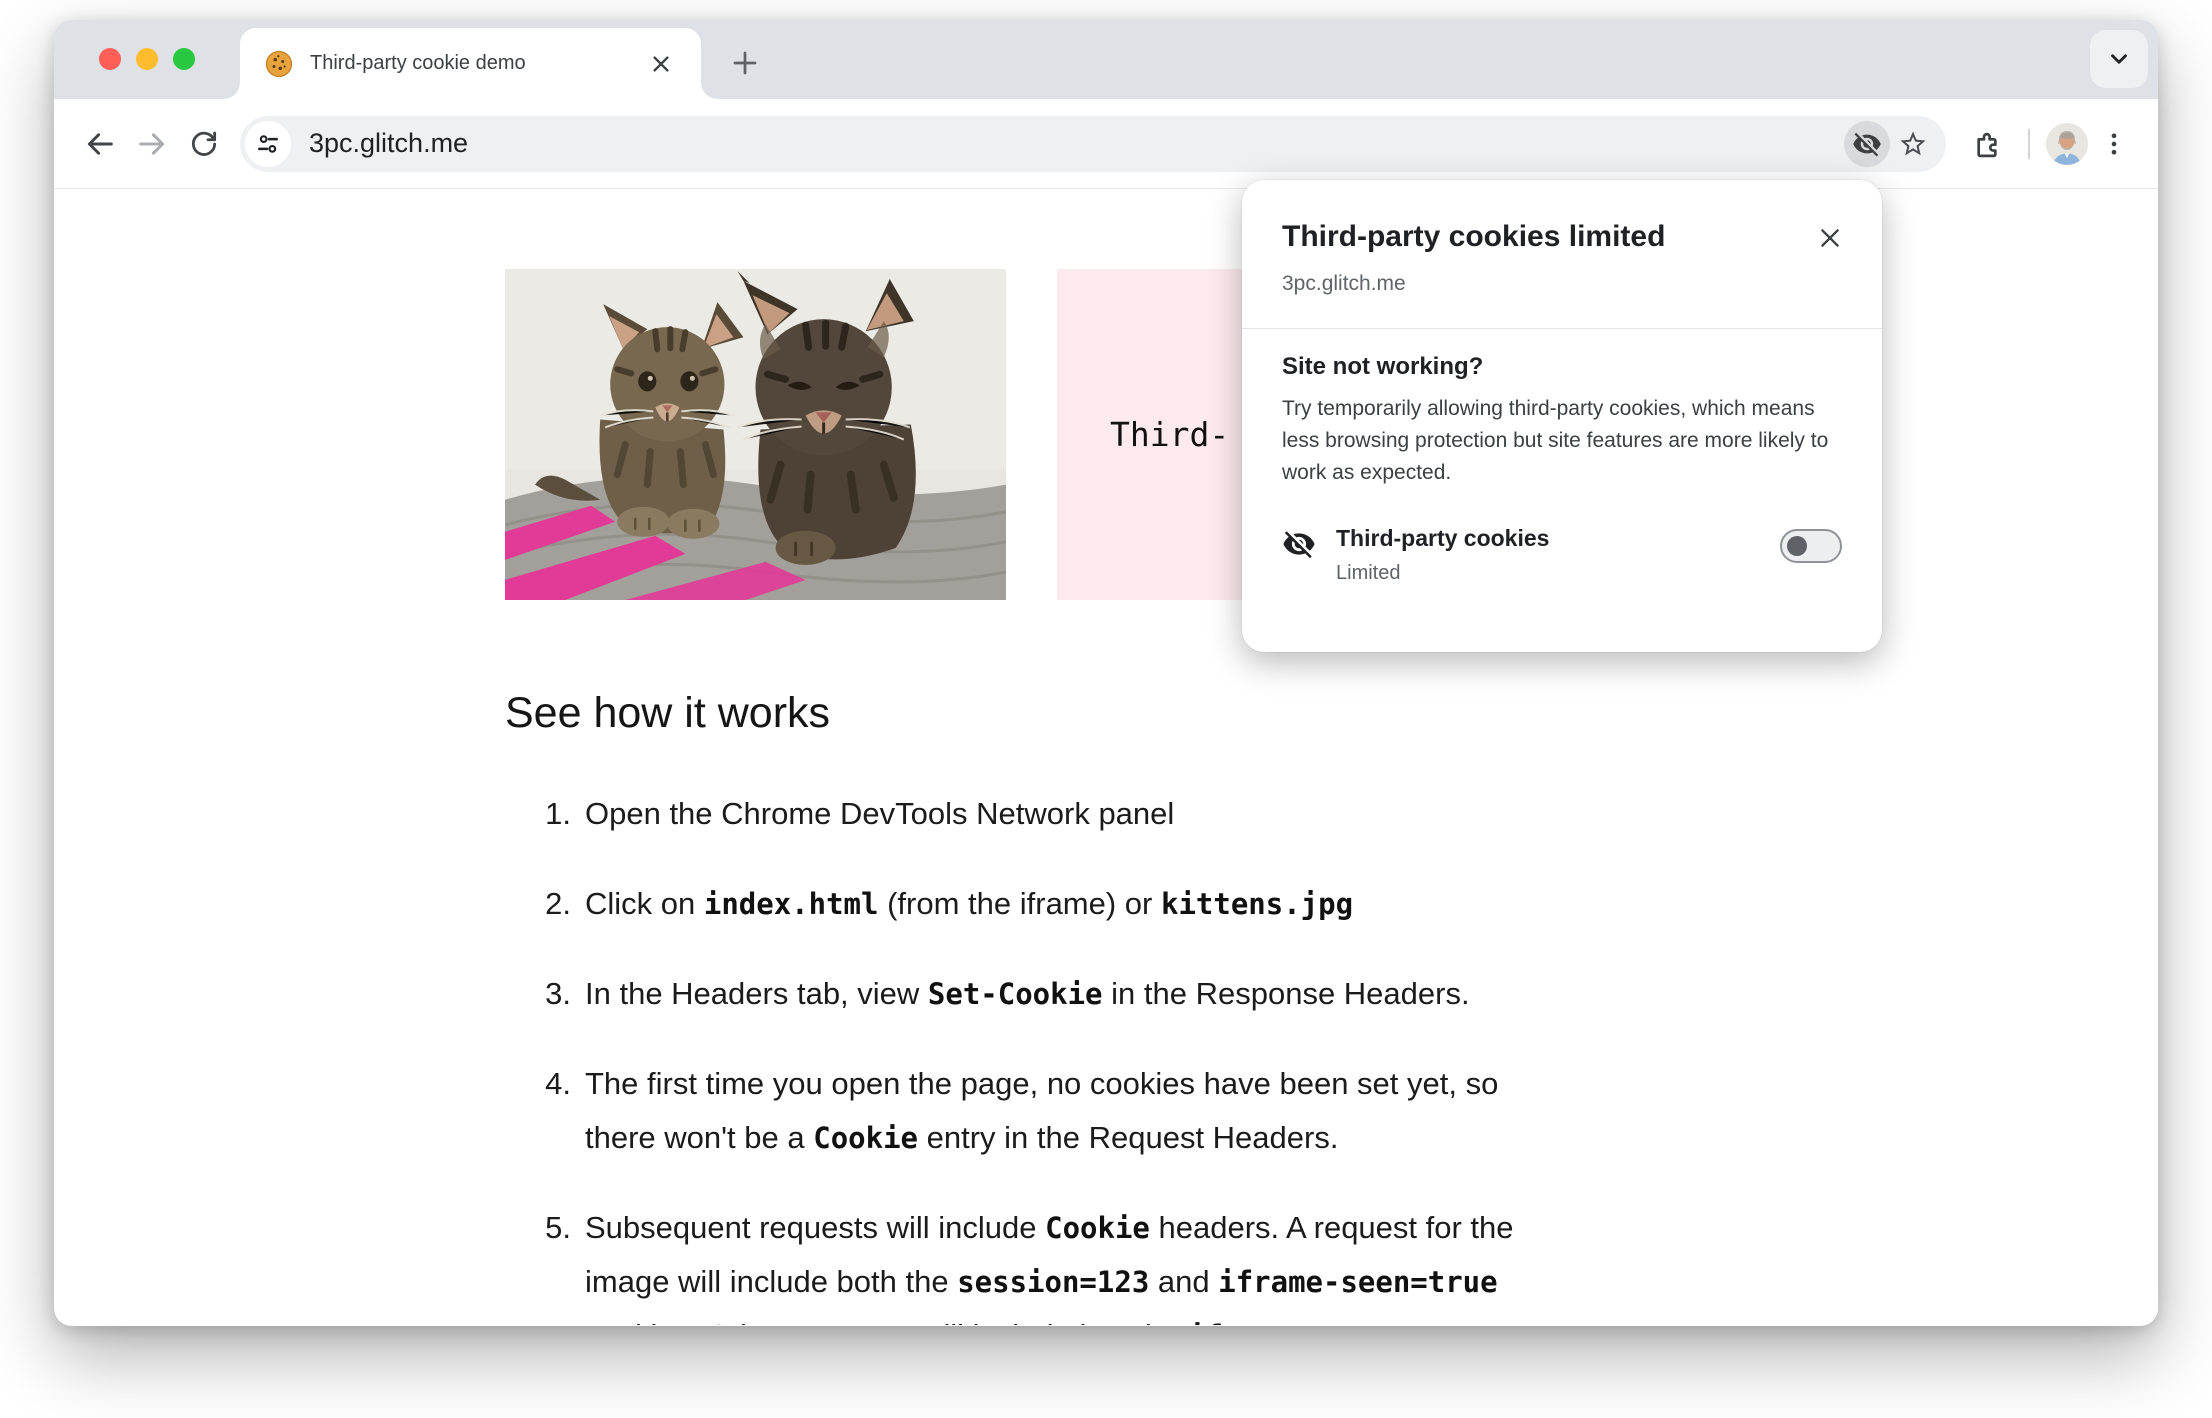  Describe the element at coordinates (755, 434) in the screenshot. I see `kittens-image` at that location.